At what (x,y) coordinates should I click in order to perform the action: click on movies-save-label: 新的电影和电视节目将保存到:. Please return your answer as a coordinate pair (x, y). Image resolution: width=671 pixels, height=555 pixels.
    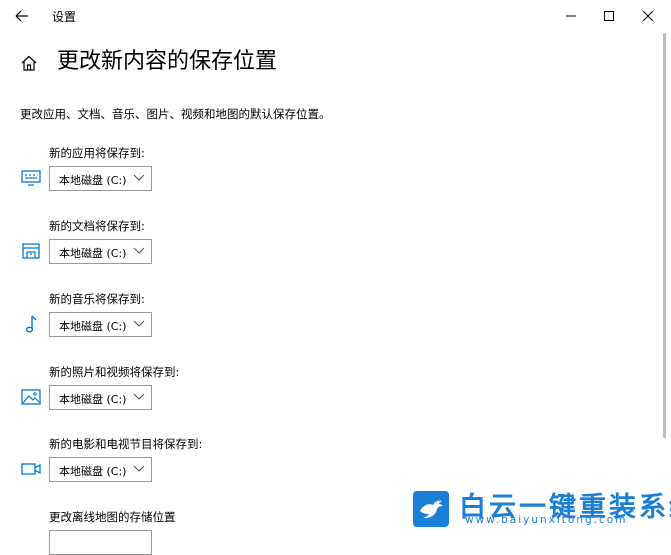
    Looking at the image, I should click on (126, 444).